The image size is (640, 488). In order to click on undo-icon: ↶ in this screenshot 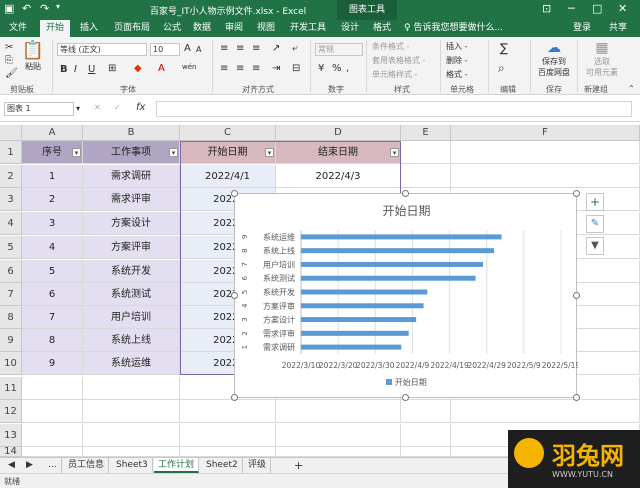, I will do `click(26, 8)`.